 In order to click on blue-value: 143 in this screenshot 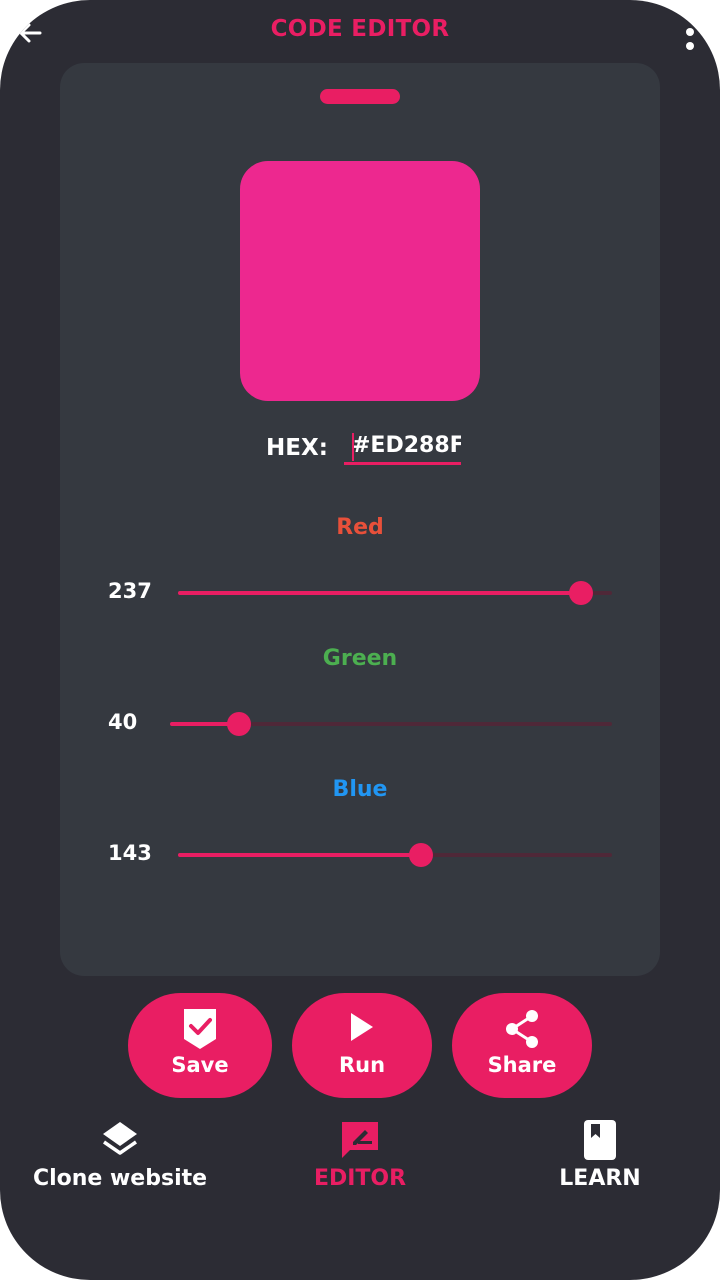, I will do `click(130, 853)`.